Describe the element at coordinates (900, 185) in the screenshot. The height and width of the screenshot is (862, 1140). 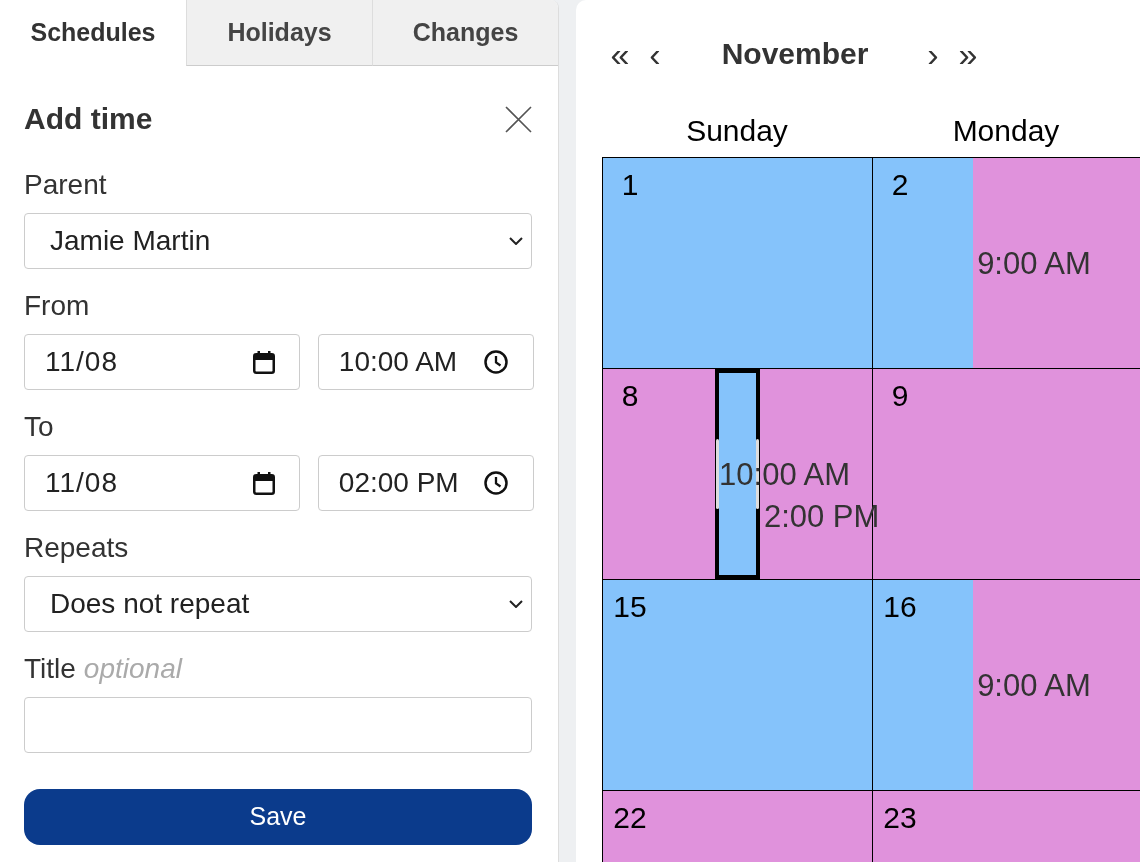
I see `day-number: 2` at that location.